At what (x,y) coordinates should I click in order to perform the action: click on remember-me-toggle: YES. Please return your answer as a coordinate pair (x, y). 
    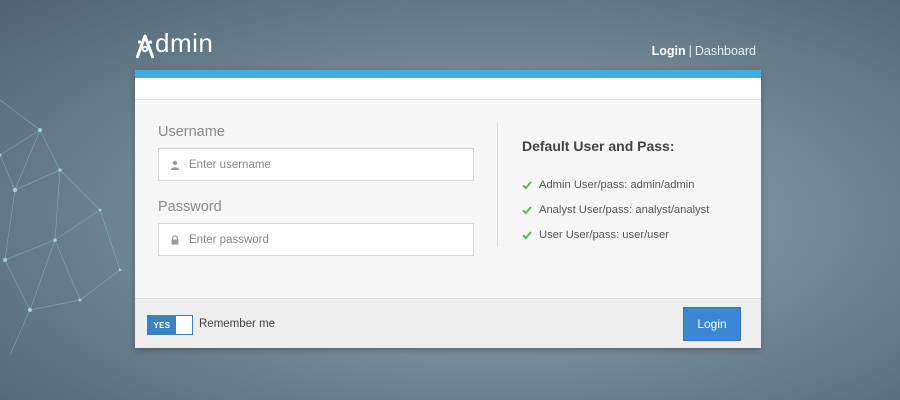
    Looking at the image, I should click on (170, 325).